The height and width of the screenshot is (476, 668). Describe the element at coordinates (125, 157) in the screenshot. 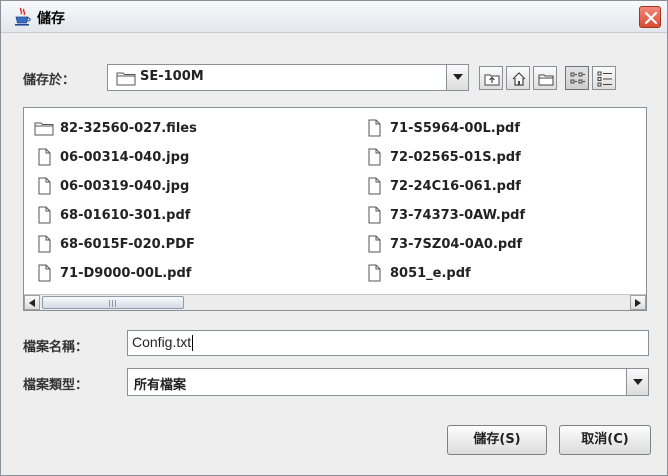

I see `file-name: 06-00314-040.jpg` at that location.